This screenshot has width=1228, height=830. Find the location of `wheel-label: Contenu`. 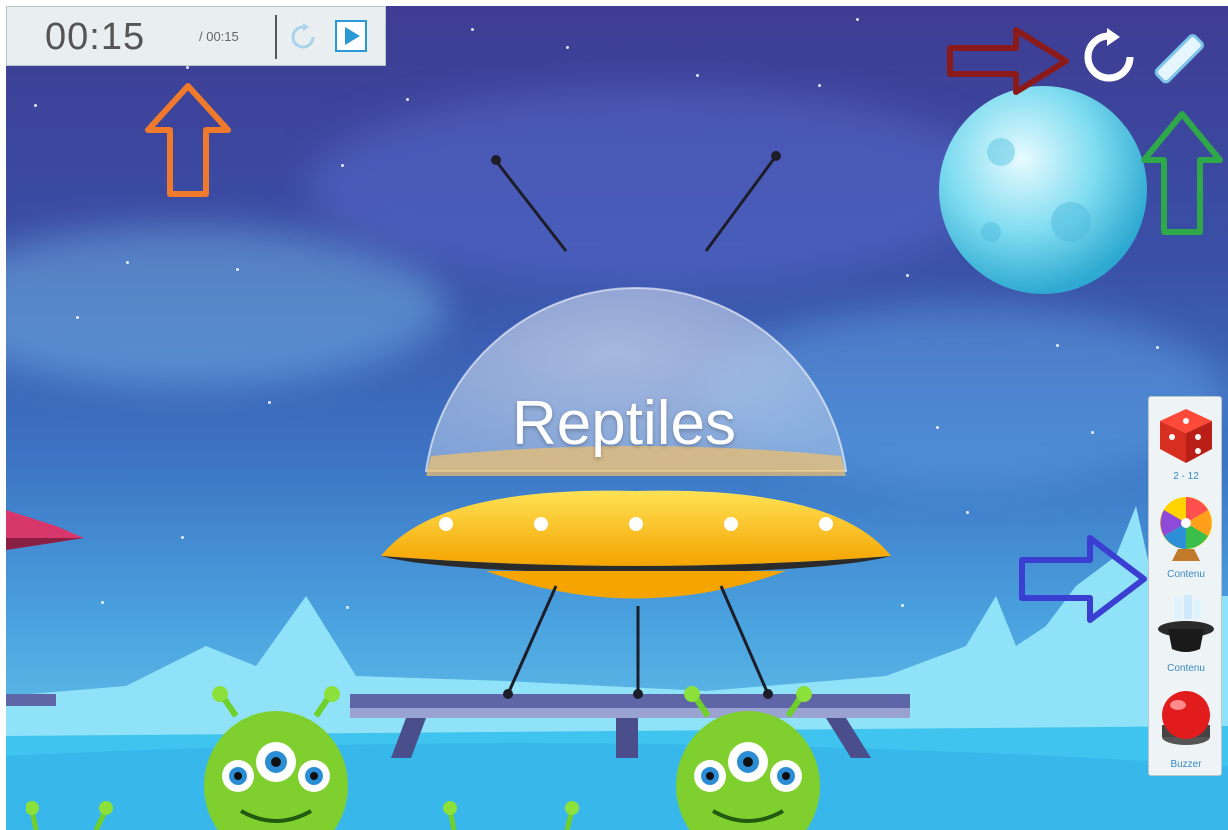

wheel-label: Contenu is located at coordinates (1186, 574).